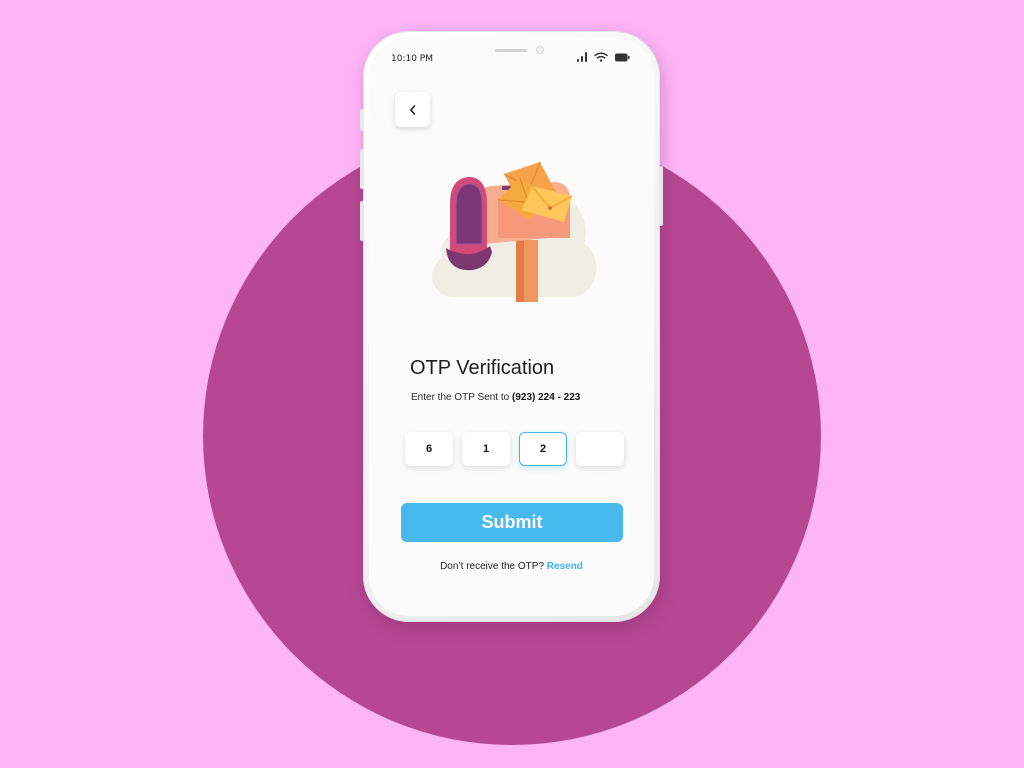  Describe the element at coordinates (512, 522) in the screenshot. I see `submit-button: Submit` at that location.